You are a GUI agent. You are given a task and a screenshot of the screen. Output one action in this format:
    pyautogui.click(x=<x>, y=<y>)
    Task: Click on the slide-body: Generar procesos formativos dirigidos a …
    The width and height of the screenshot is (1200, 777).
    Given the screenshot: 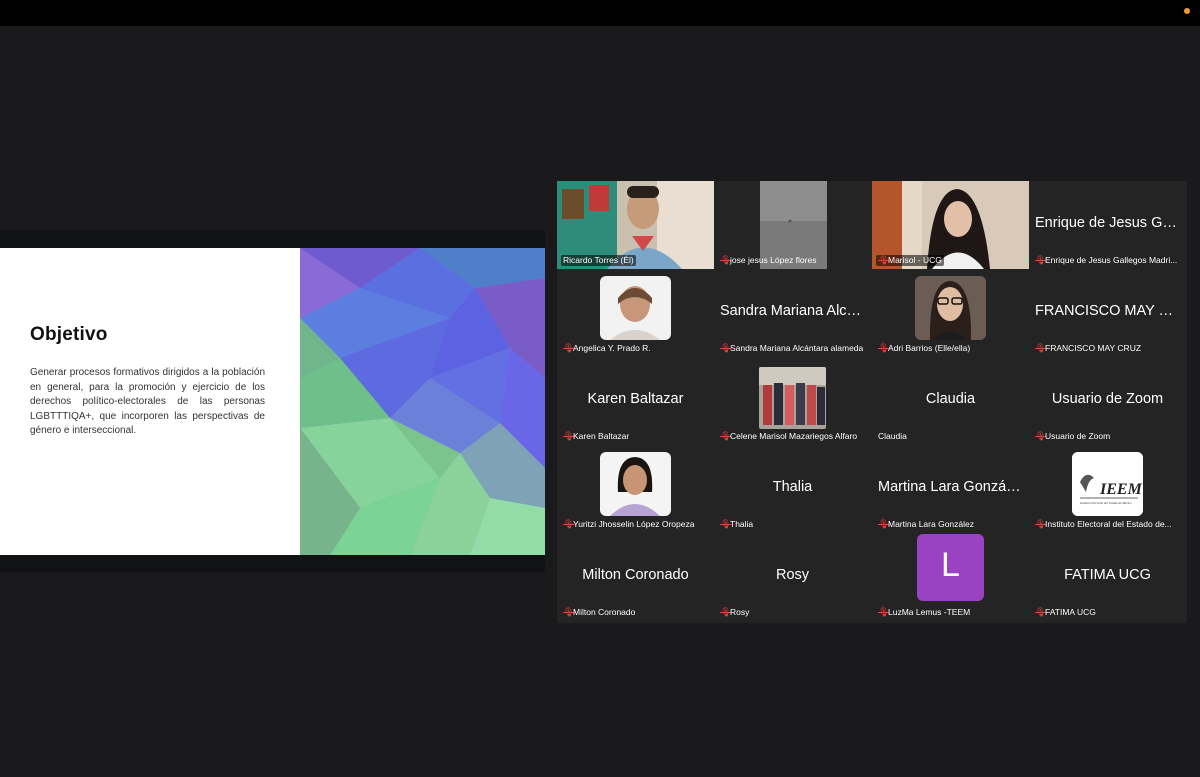 What is the action you would take?
    pyautogui.click(x=147, y=401)
    